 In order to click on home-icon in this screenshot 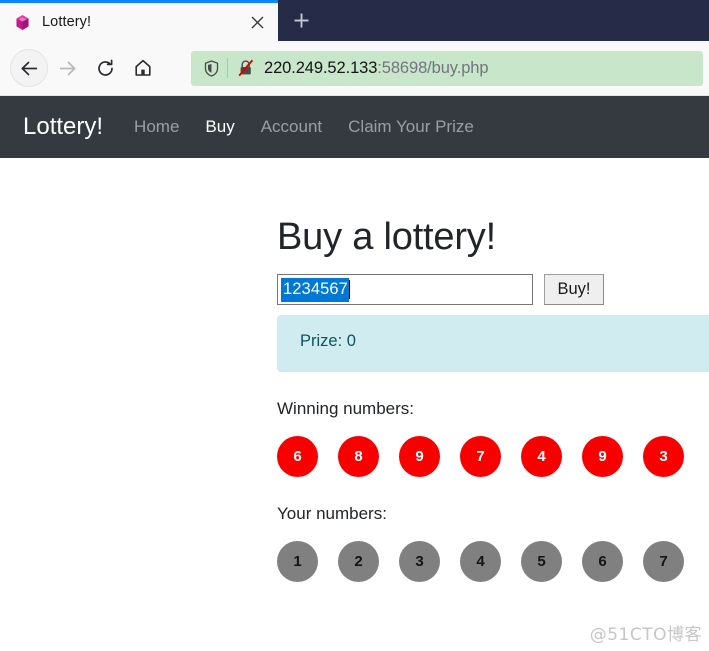, I will do `click(143, 67)`.